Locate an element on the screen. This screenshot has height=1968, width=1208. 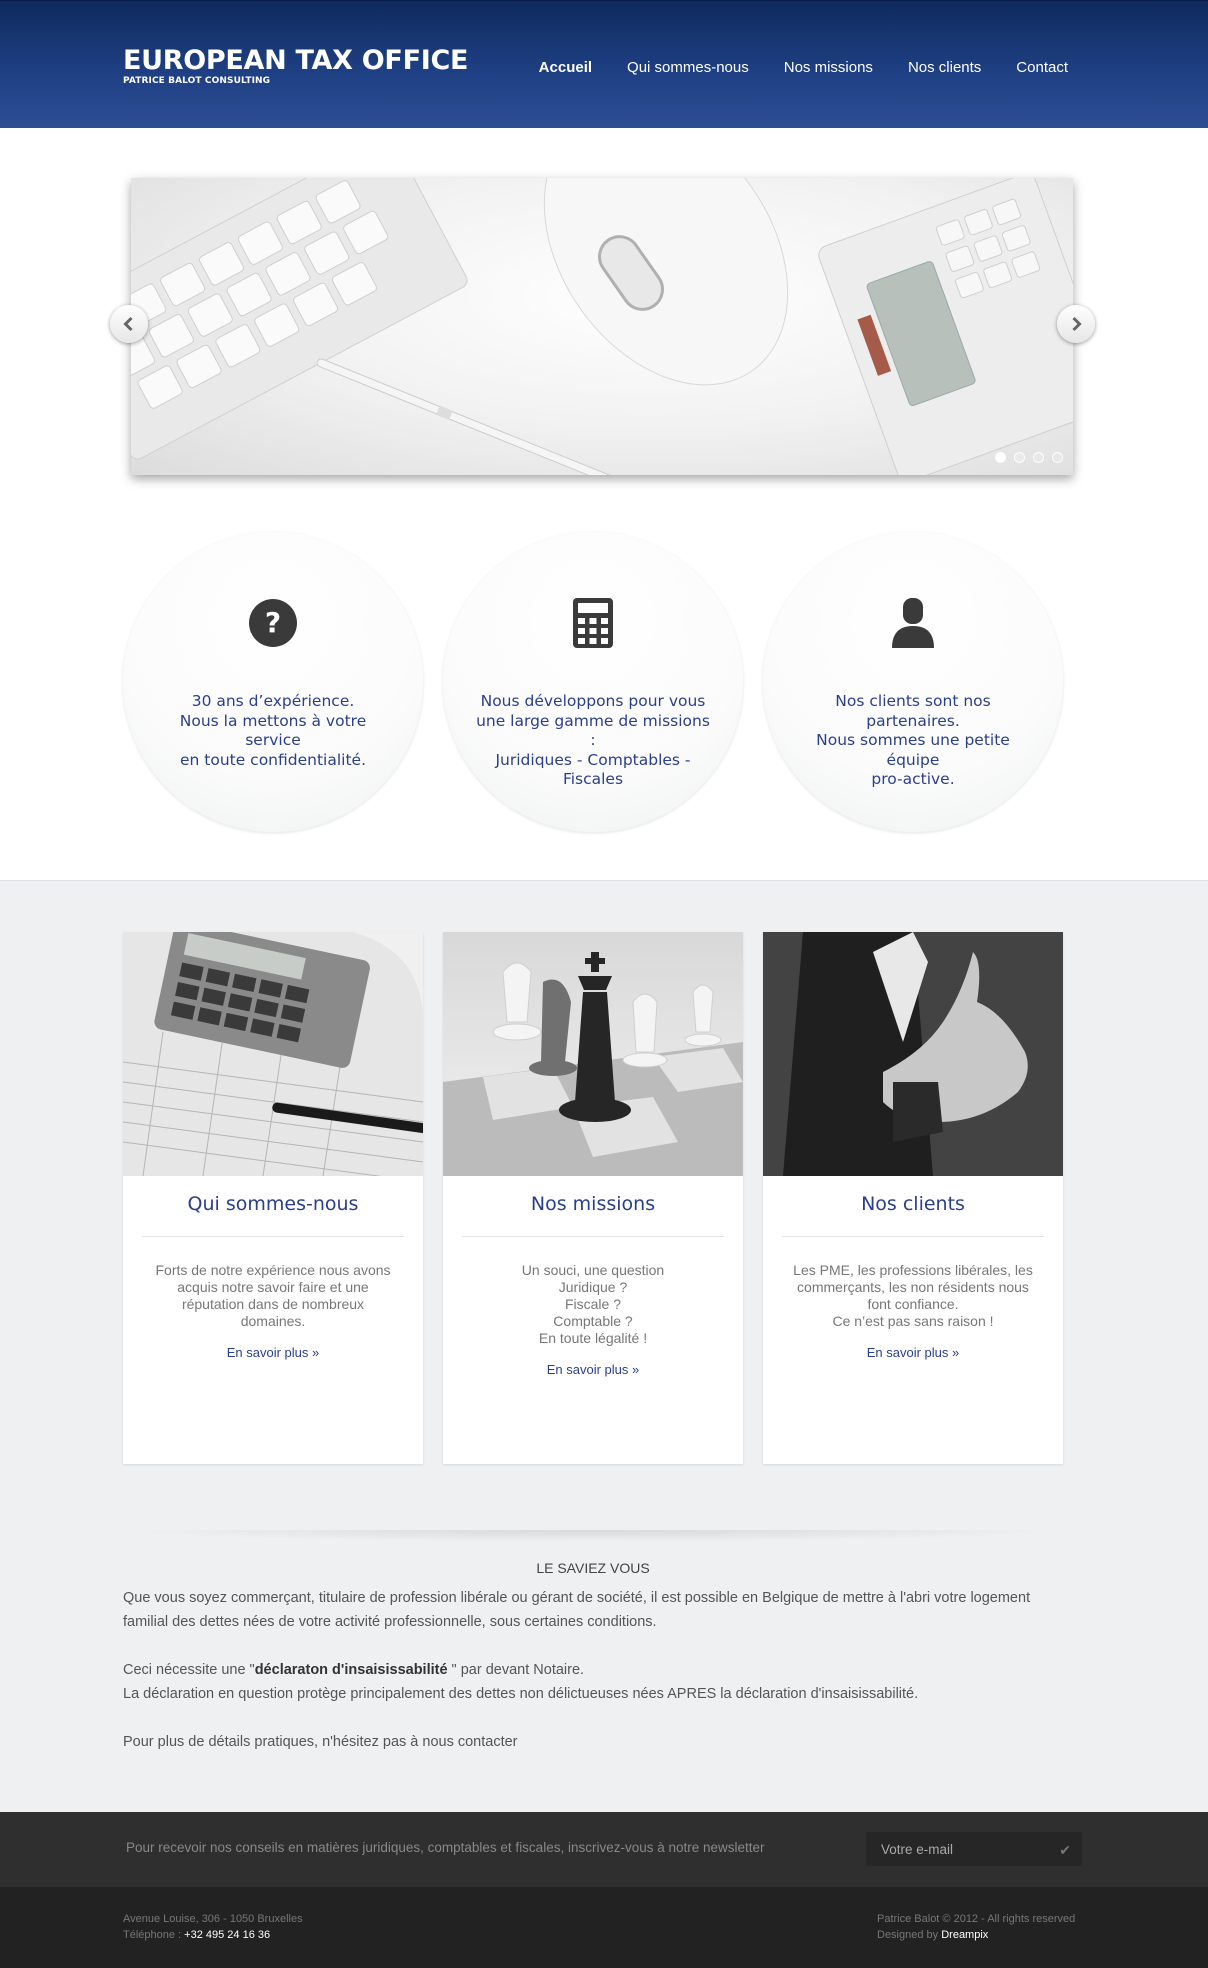
section-divider is located at coordinates (593, 1536).